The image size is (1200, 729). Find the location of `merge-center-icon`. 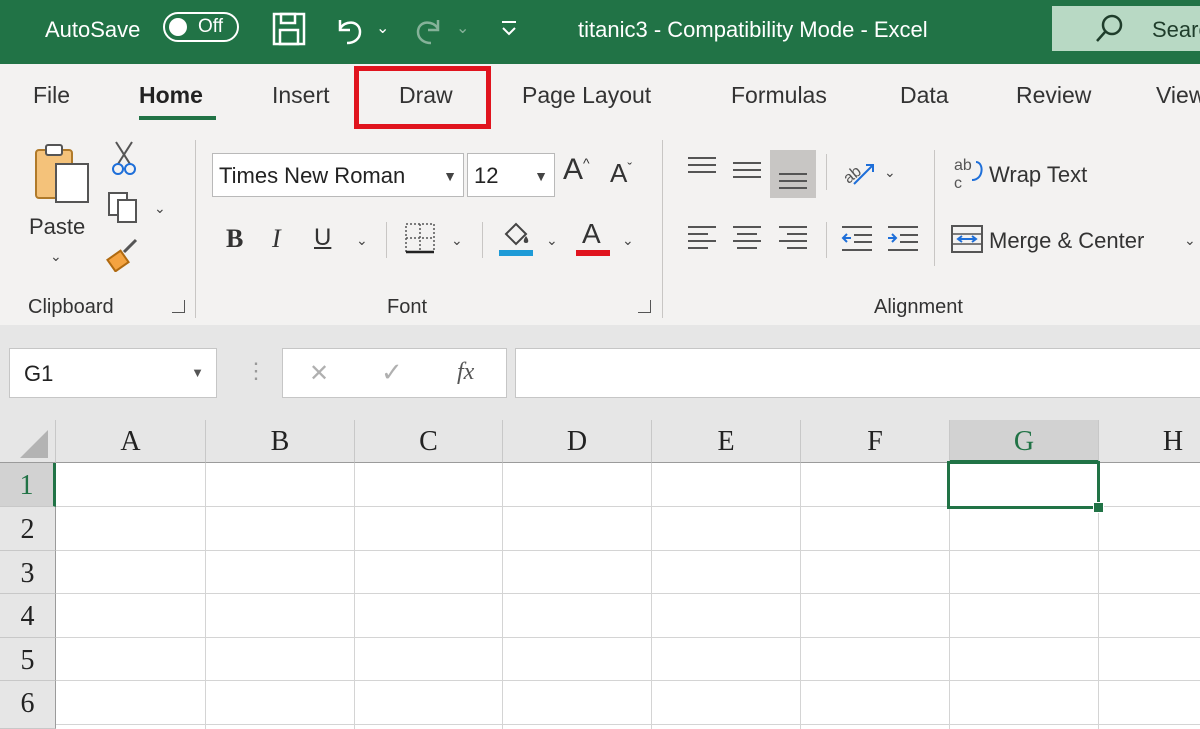

merge-center-icon is located at coordinates (967, 239).